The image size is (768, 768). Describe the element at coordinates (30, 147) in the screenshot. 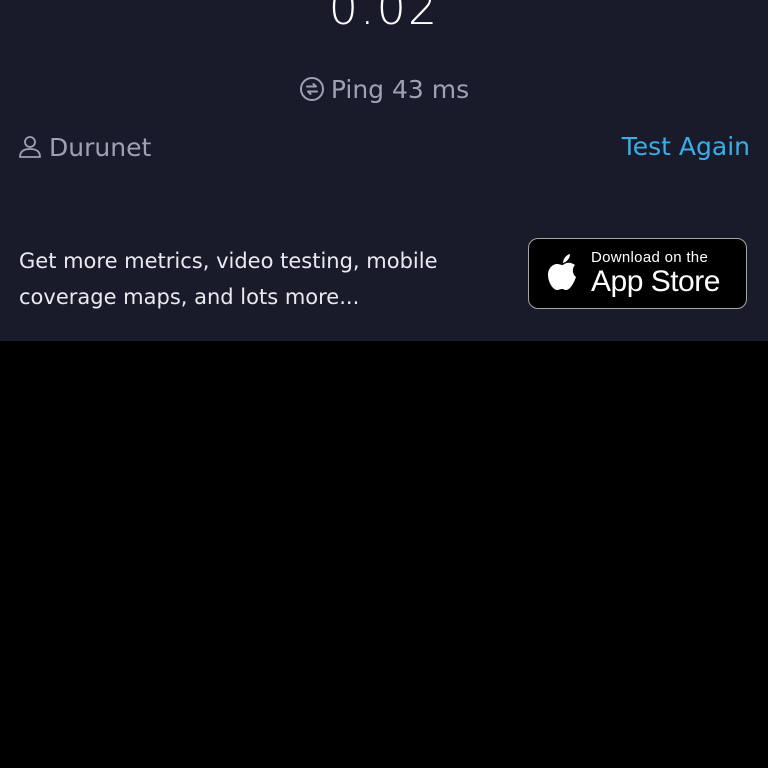

I see `user-icon` at that location.